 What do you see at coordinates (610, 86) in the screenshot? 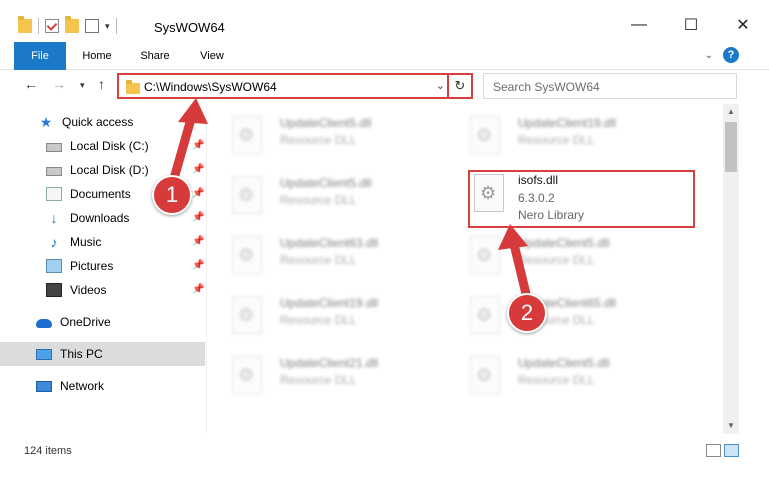
I see `search-box: Search SysWOW64` at bounding box center [610, 86].